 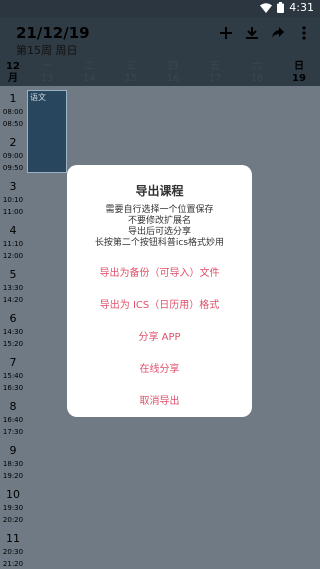 What do you see at coordinates (38, 97) in the screenshot?
I see `course-name: 语文` at bounding box center [38, 97].